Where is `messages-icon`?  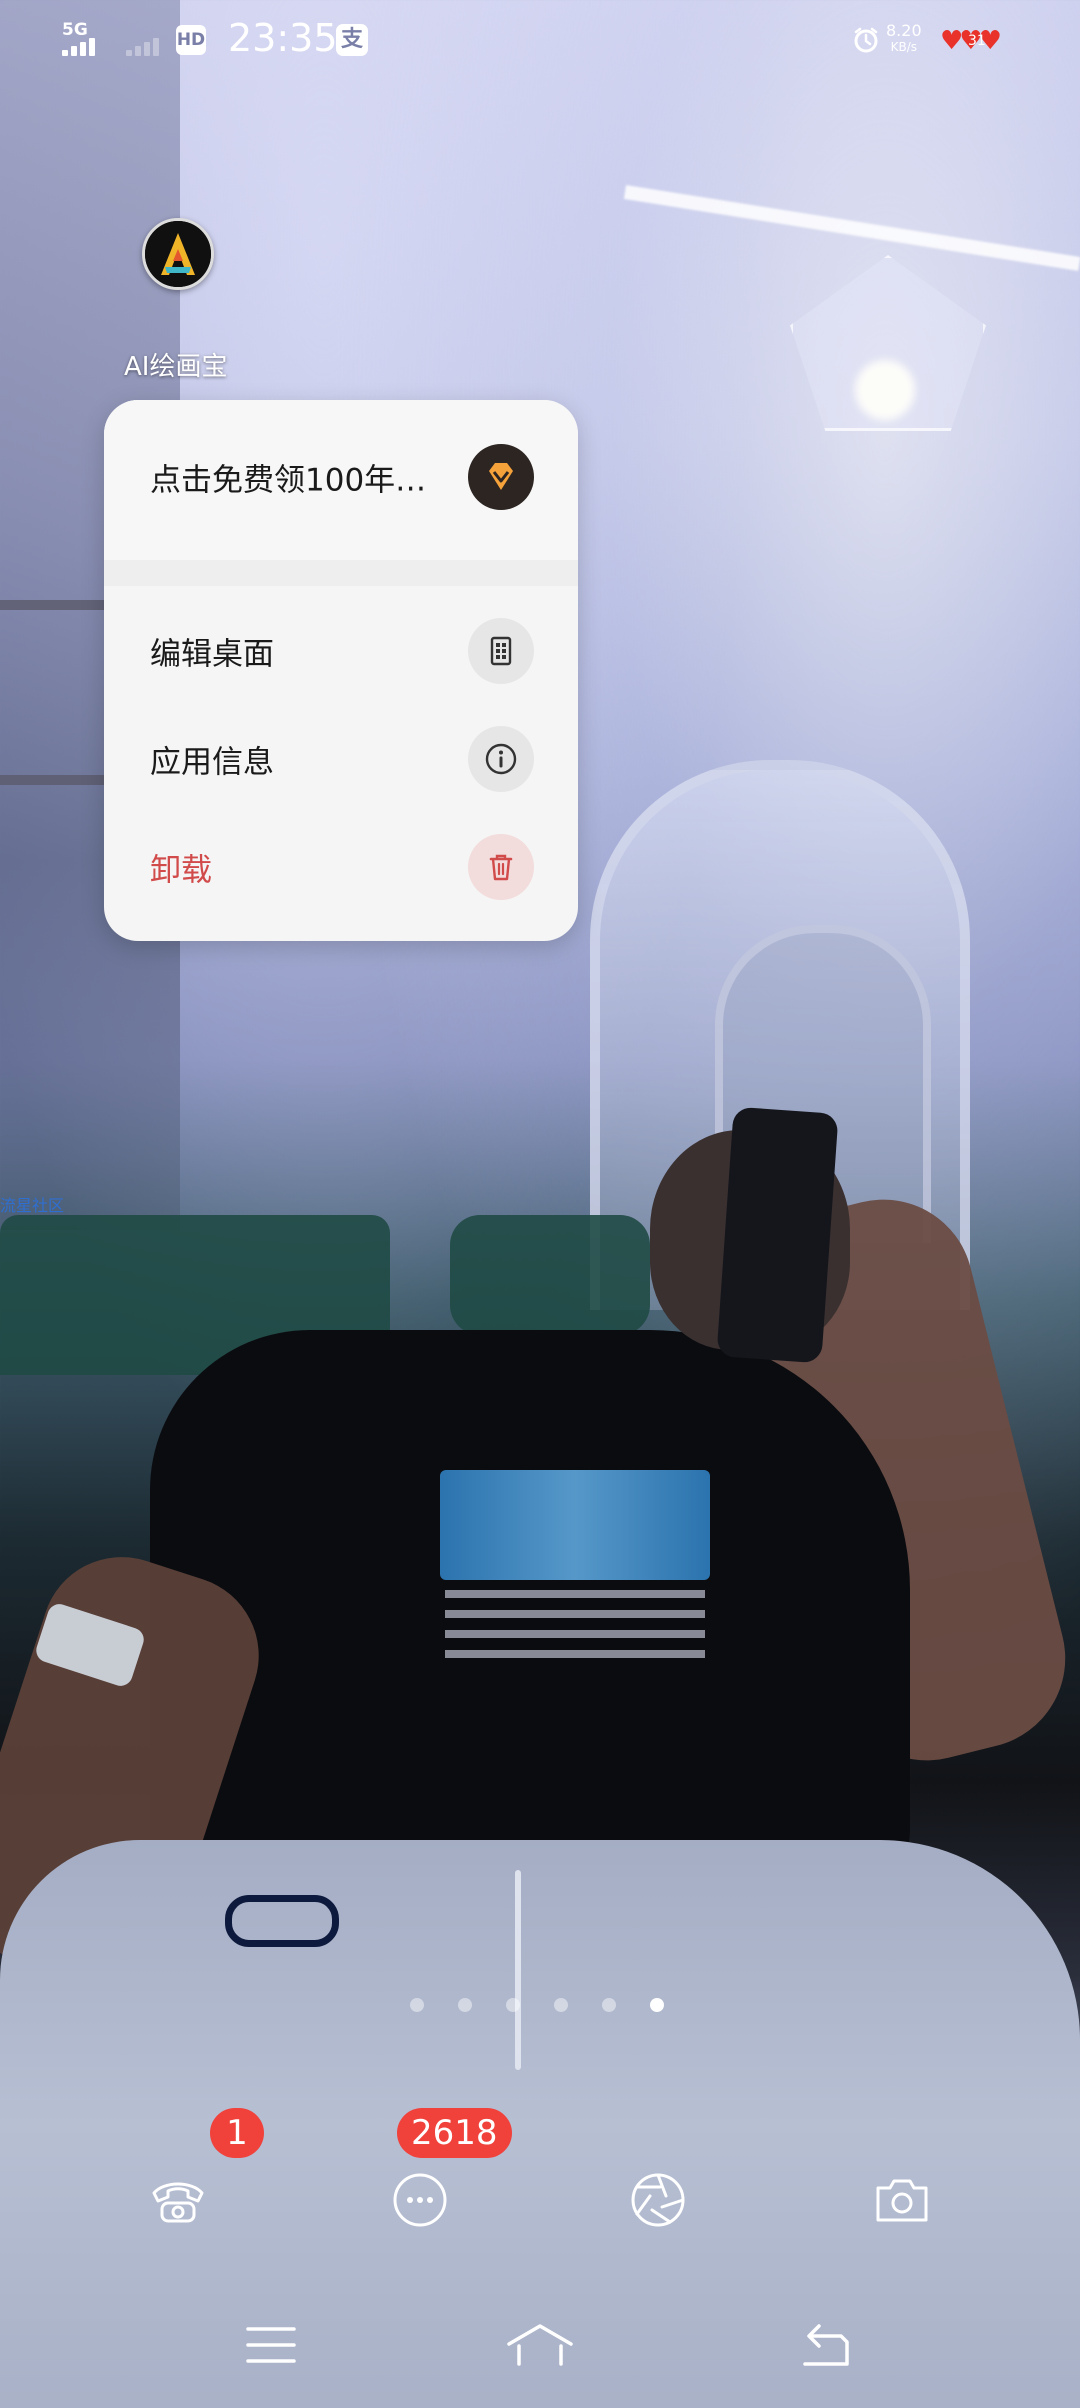 messages-icon is located at coordinates (420, 2200).